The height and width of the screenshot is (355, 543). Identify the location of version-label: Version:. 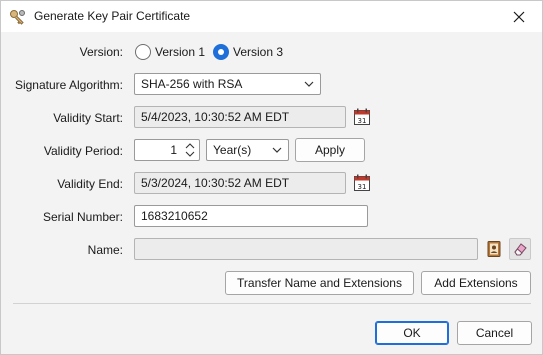
(101, 52).